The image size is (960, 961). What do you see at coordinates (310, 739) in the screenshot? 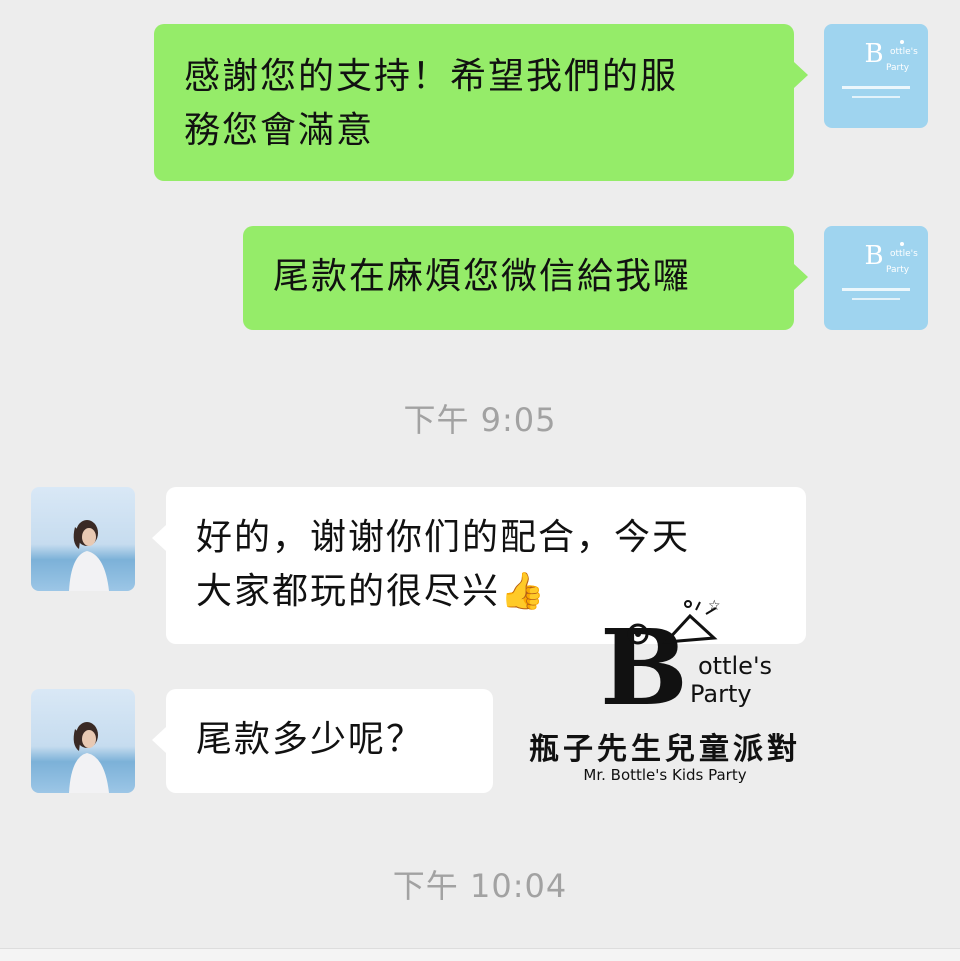
I see `message-text-line: 尾款多少呢？` at bounding box center [310, 739].